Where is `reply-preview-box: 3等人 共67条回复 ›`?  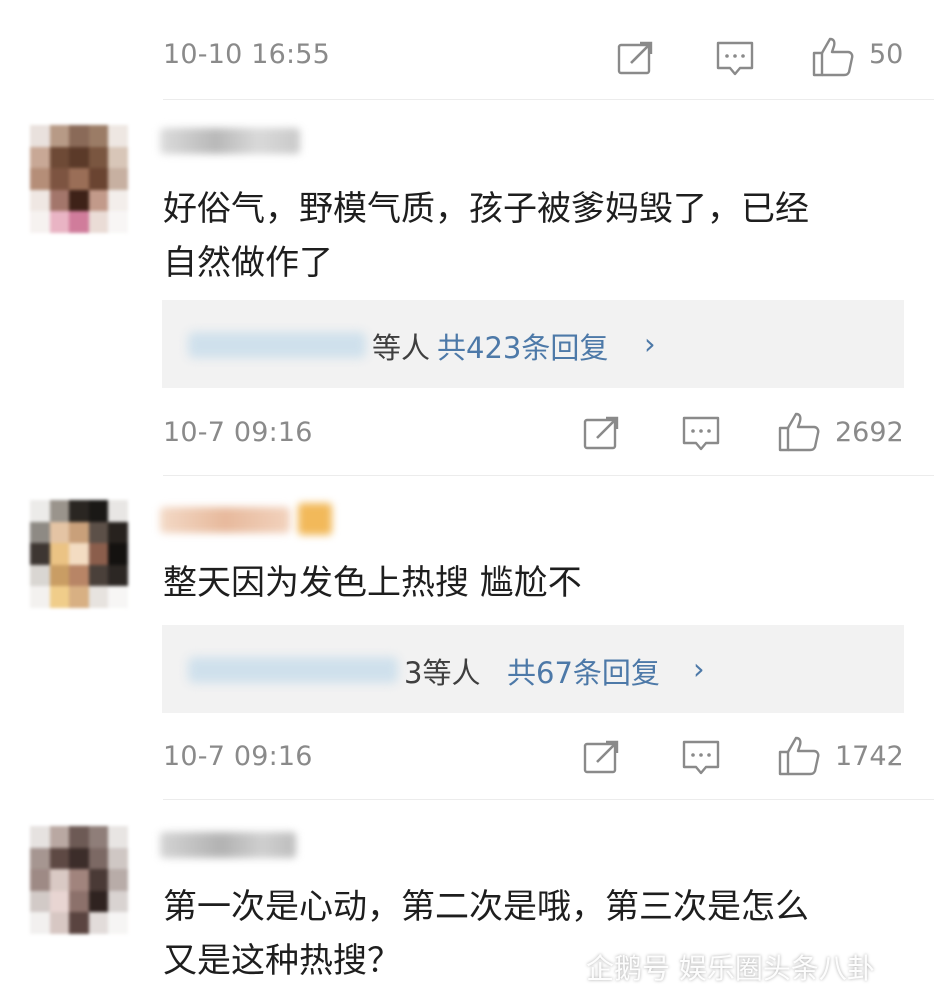
reply-preview-box: 3等人 共67条回复 › is located at coordinates (533, 669).